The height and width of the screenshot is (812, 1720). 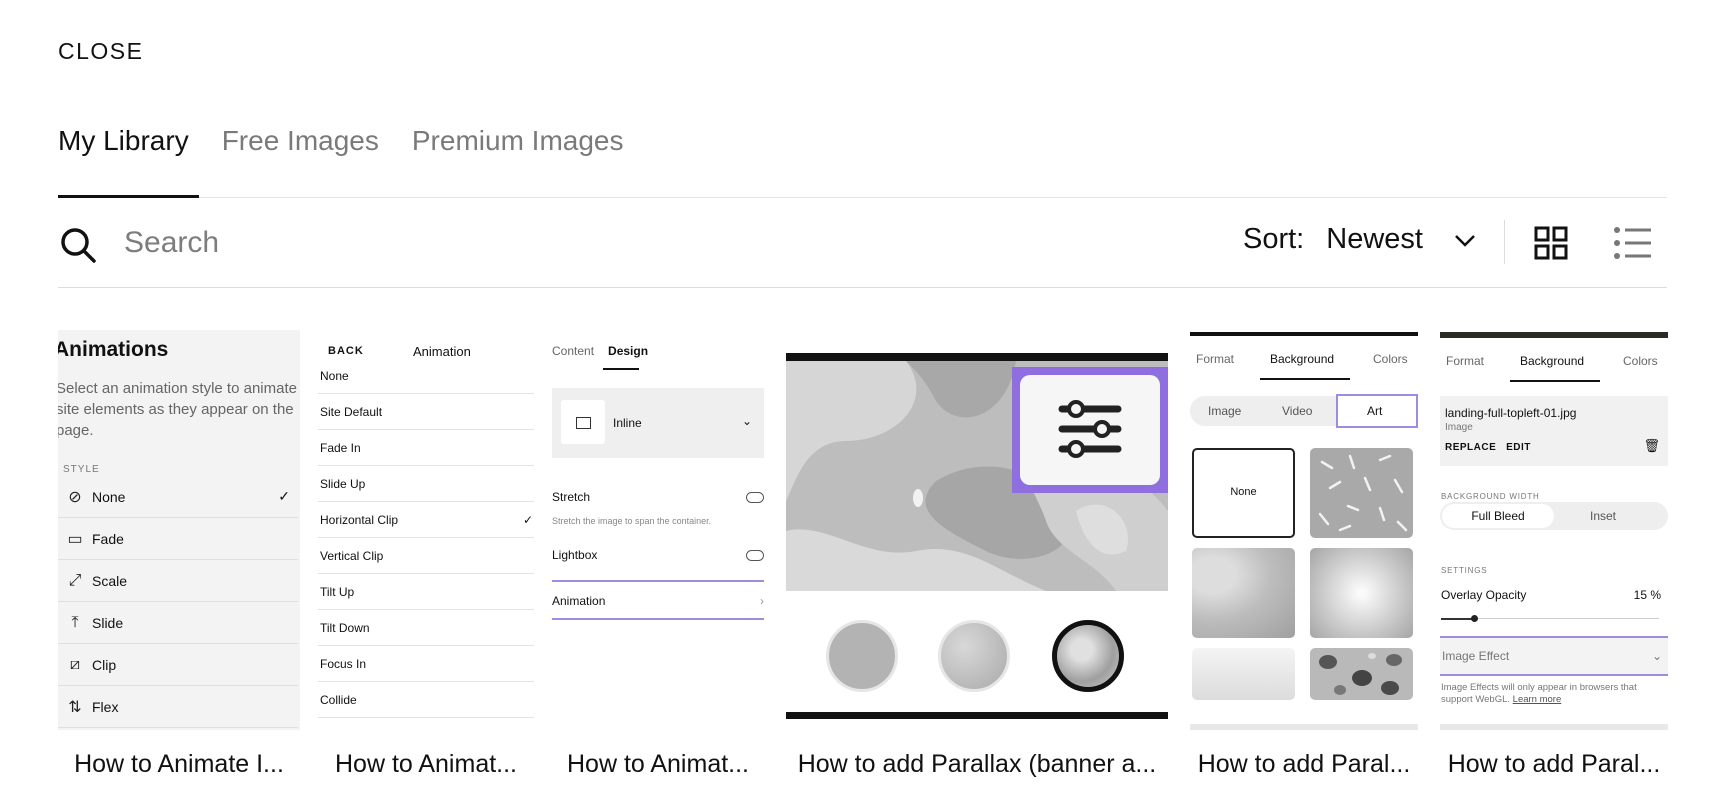 I want to click on list-item-label: Site Default, so click(x=351, y=411).